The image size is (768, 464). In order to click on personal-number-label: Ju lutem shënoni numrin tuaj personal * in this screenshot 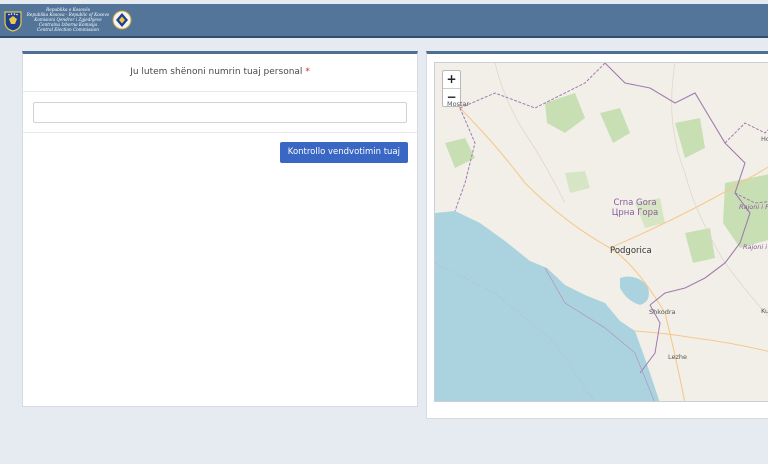, I will do `click(220, 73)`.